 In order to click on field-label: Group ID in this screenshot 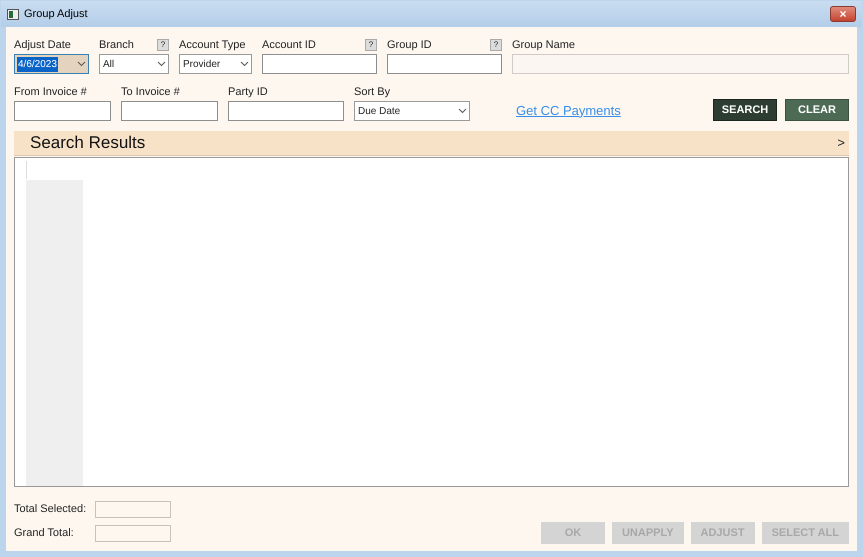, I will do `click(409, 45)`.